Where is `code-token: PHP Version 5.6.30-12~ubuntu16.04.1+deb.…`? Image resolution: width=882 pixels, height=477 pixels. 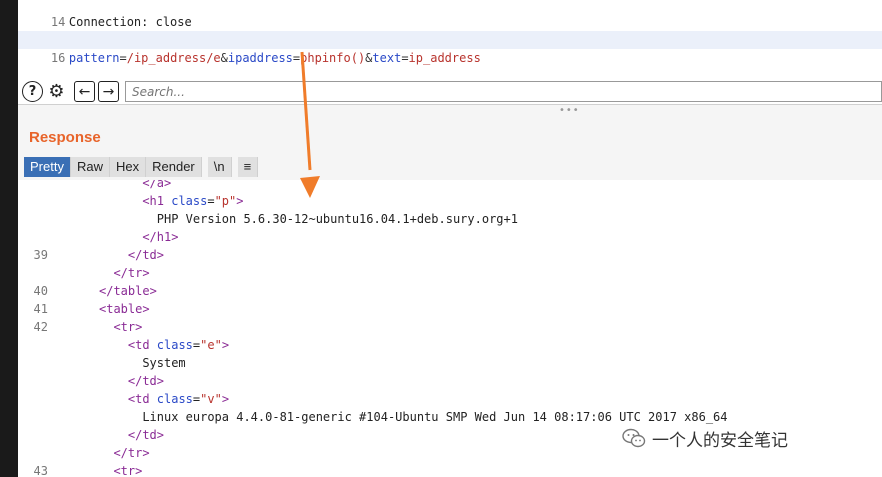
code-token: PHP Version 5.6.30-12~ubuntu16.04.1+deb.… is located at coordinates (337, 219).